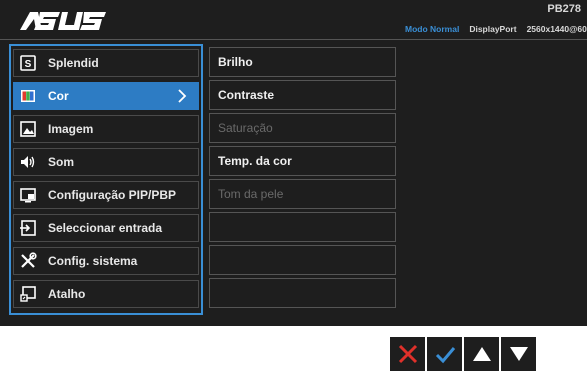 The width and height of the screenshot is (587, 373). I want to click on submenu-item-contraste: Contraste, so click(302, 95).